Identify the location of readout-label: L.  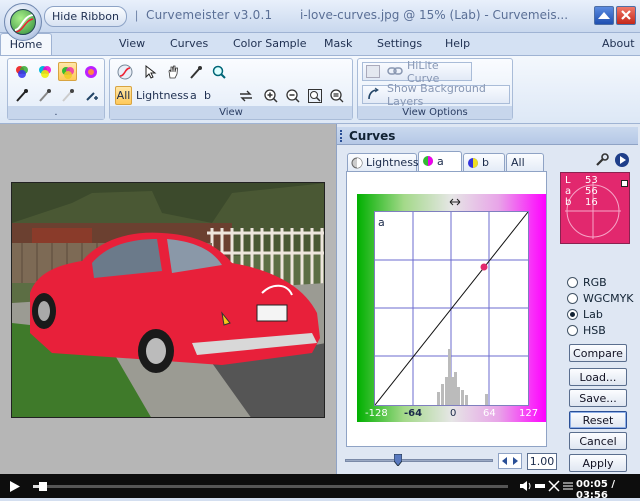
(568, 180).